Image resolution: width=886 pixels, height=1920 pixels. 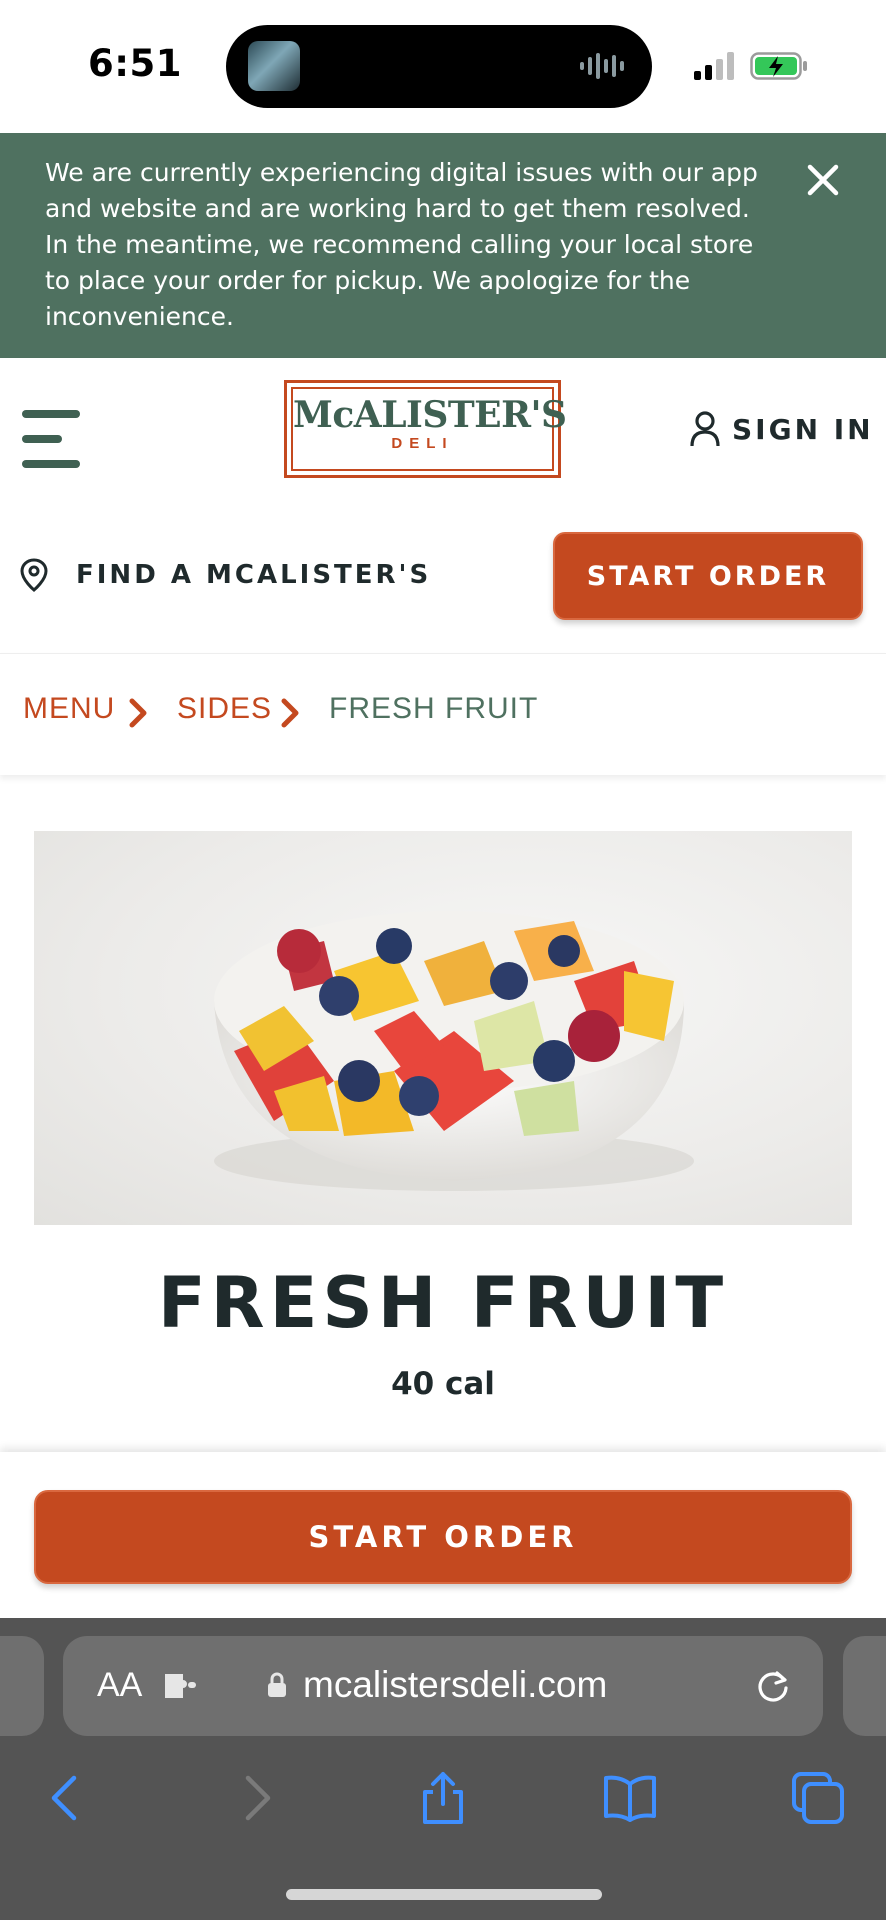 What do you see at coordinates (708, 576) in the screenshot?
I see `start-order-button: START ORDER` at bounding box center [708, 576].